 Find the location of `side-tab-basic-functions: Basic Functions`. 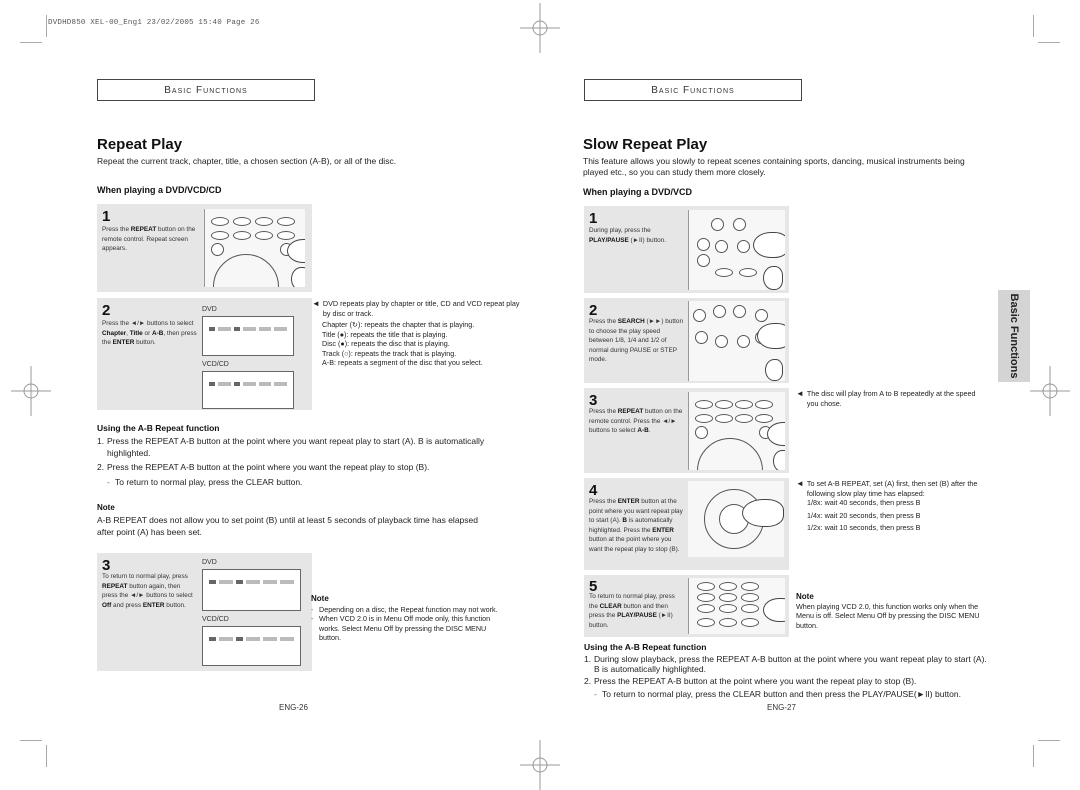

side-tab-basic-functions: Basic Functions is located at coordinates (1014, 336).